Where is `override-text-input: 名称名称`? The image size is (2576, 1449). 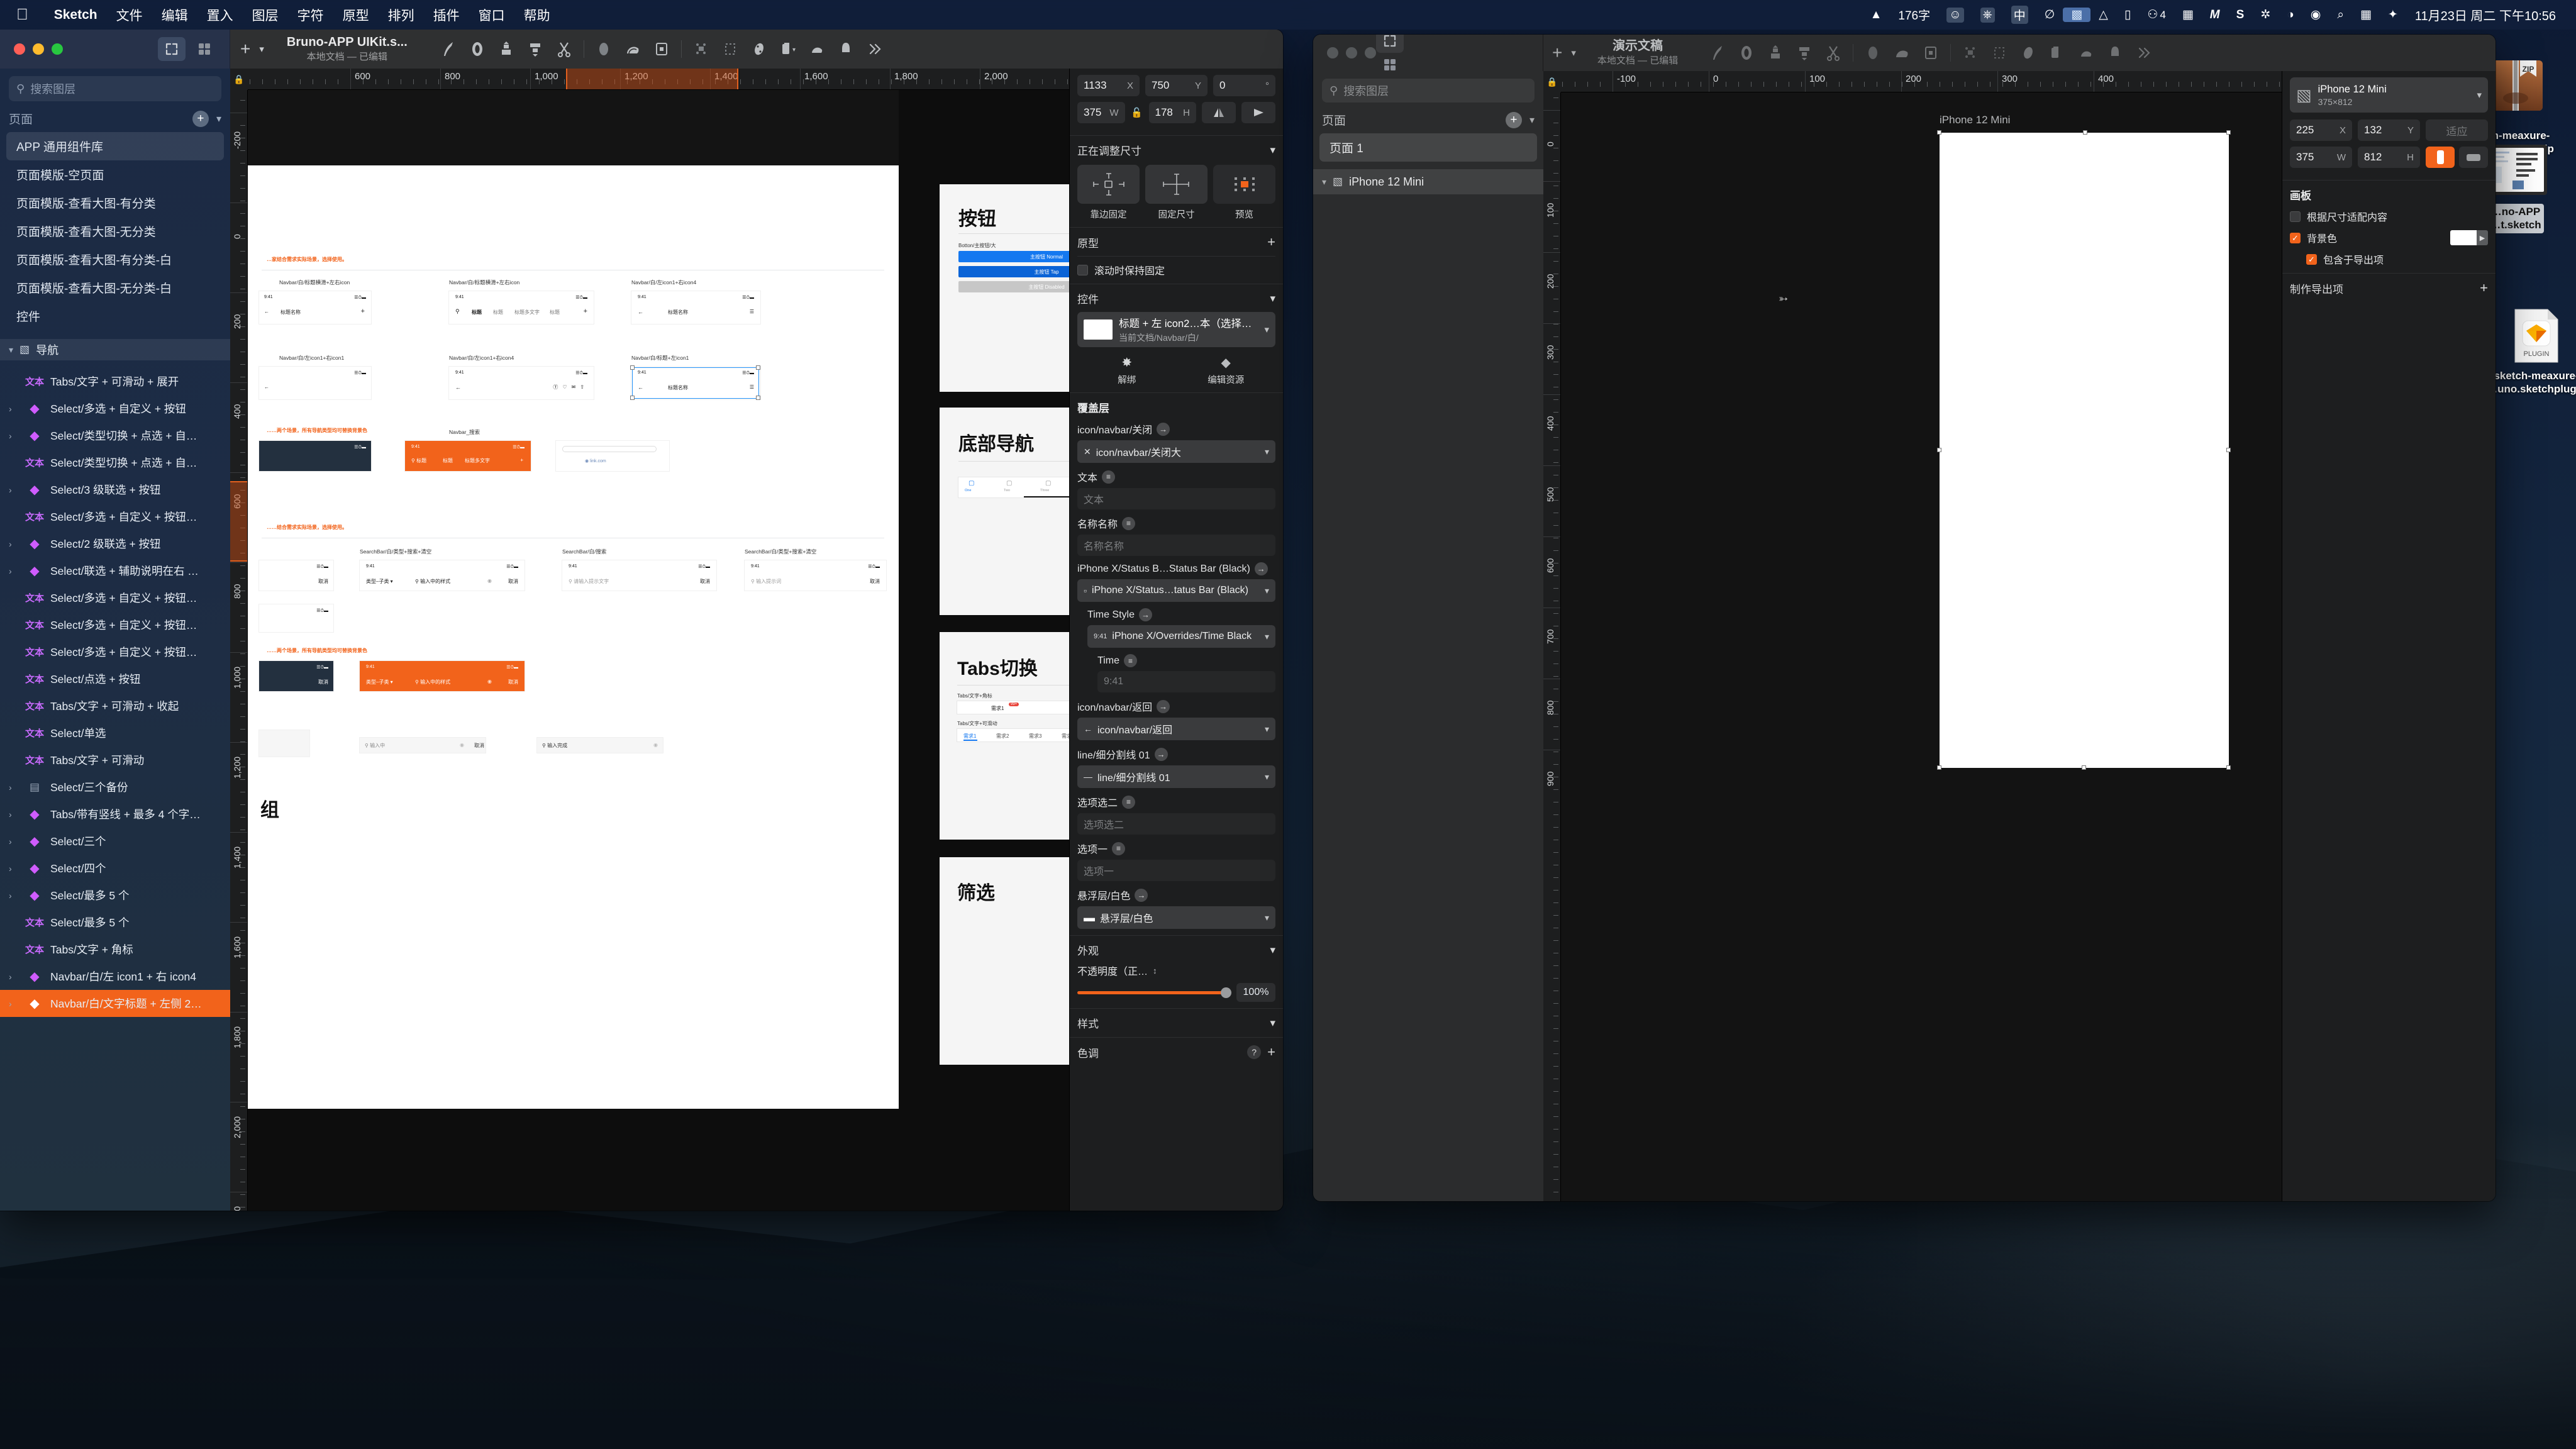
override-text-input: 名称名称 is located at coordinates (1176, 545).